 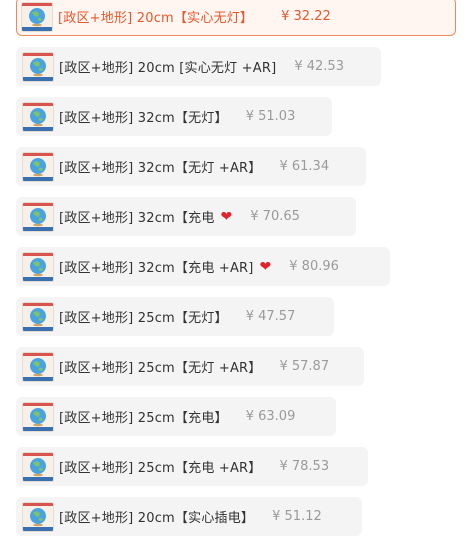 I want to click on option-label: [政区+地形] 25cm【无灯】, so click(x=143, y=318).